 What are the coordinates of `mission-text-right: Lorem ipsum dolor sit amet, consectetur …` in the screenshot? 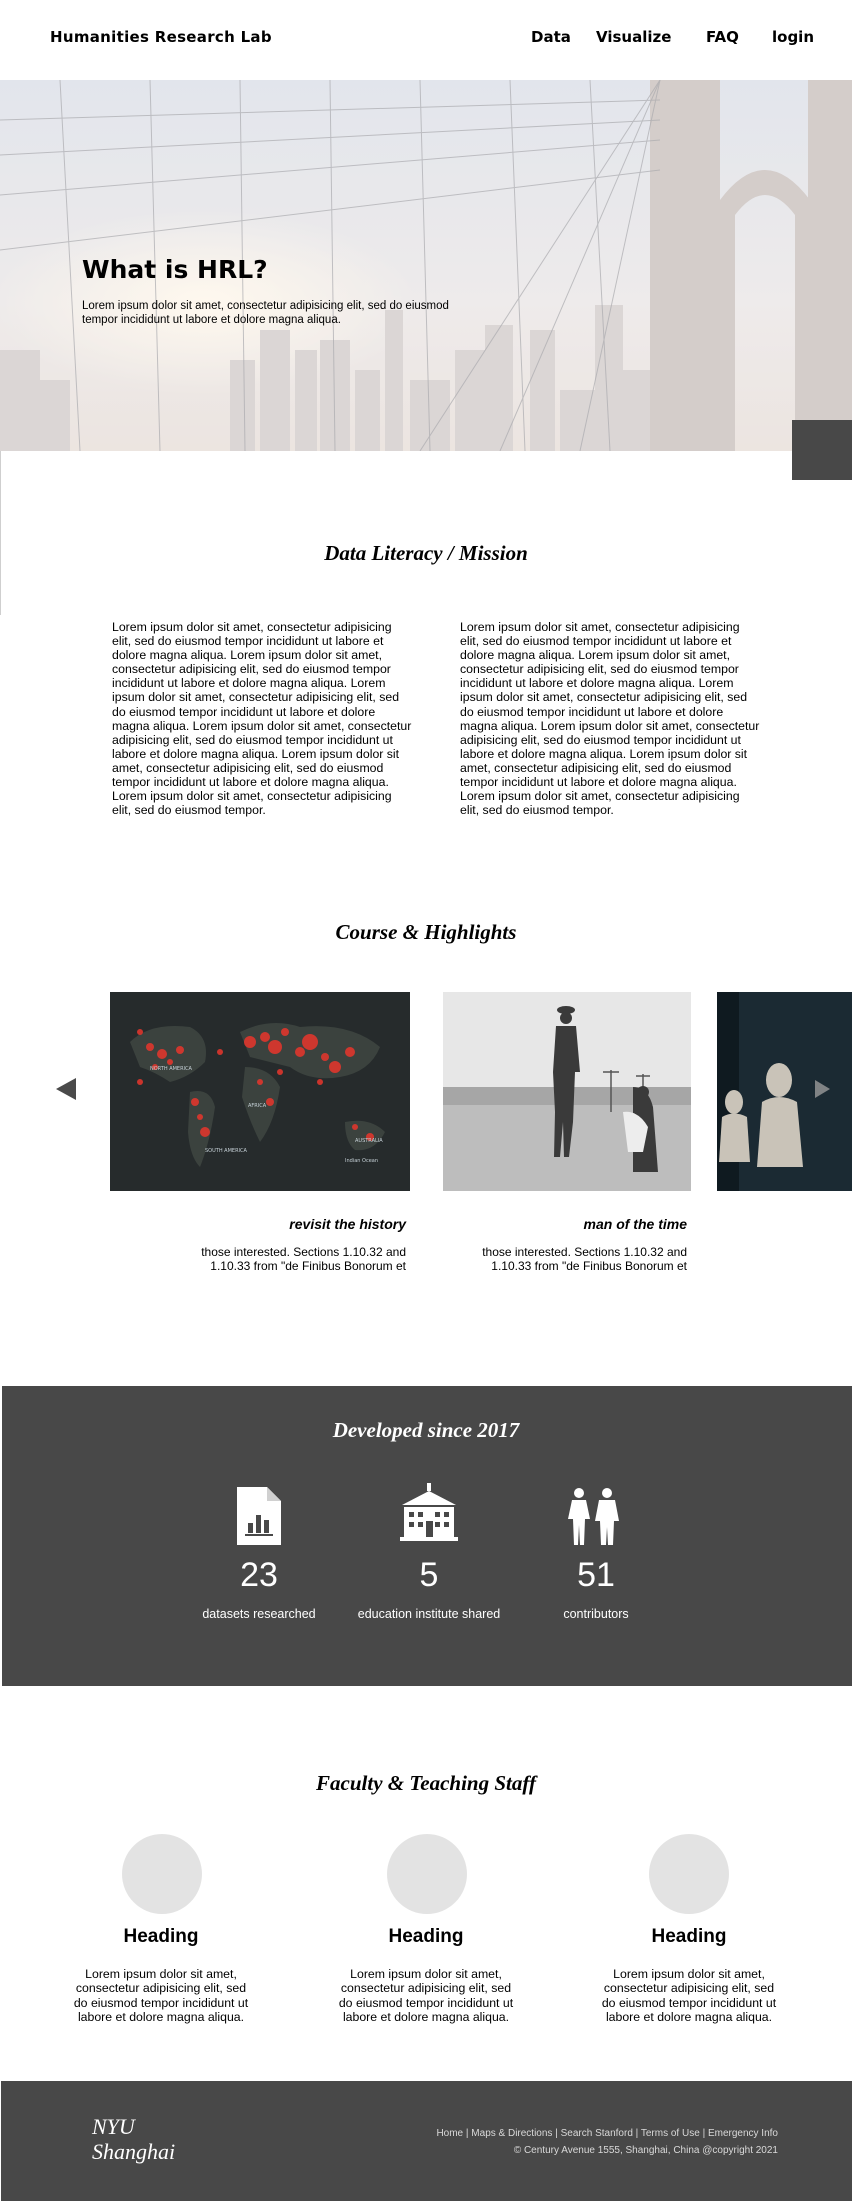 It's located at (610, 719).